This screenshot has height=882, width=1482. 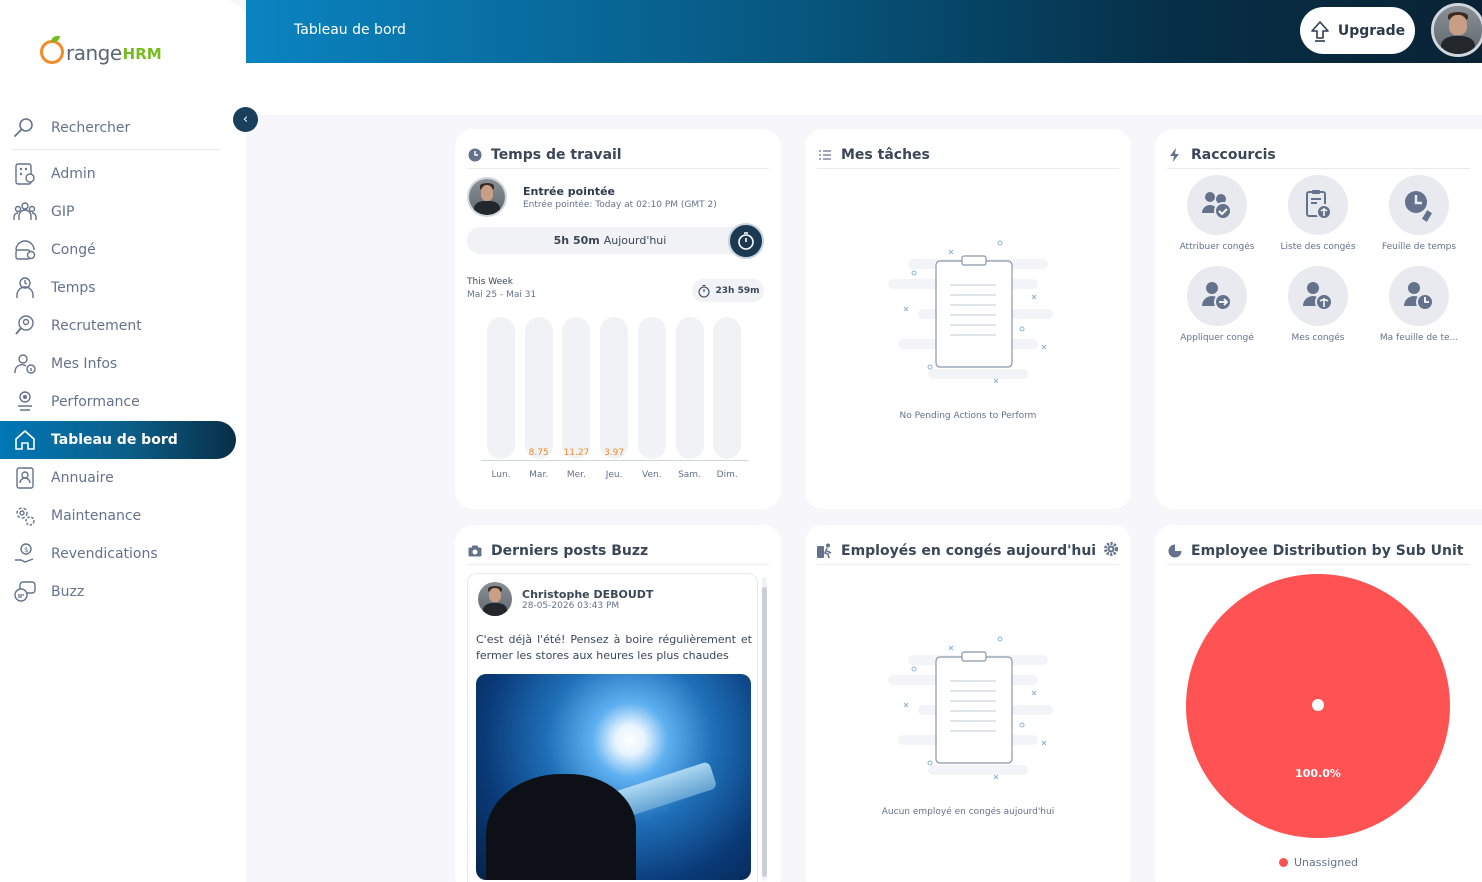 What do you see at coordinates (570, 550) in the screenshot?
I see `card-title: Derniers posts Buzz` at bounding box center [570, 550].